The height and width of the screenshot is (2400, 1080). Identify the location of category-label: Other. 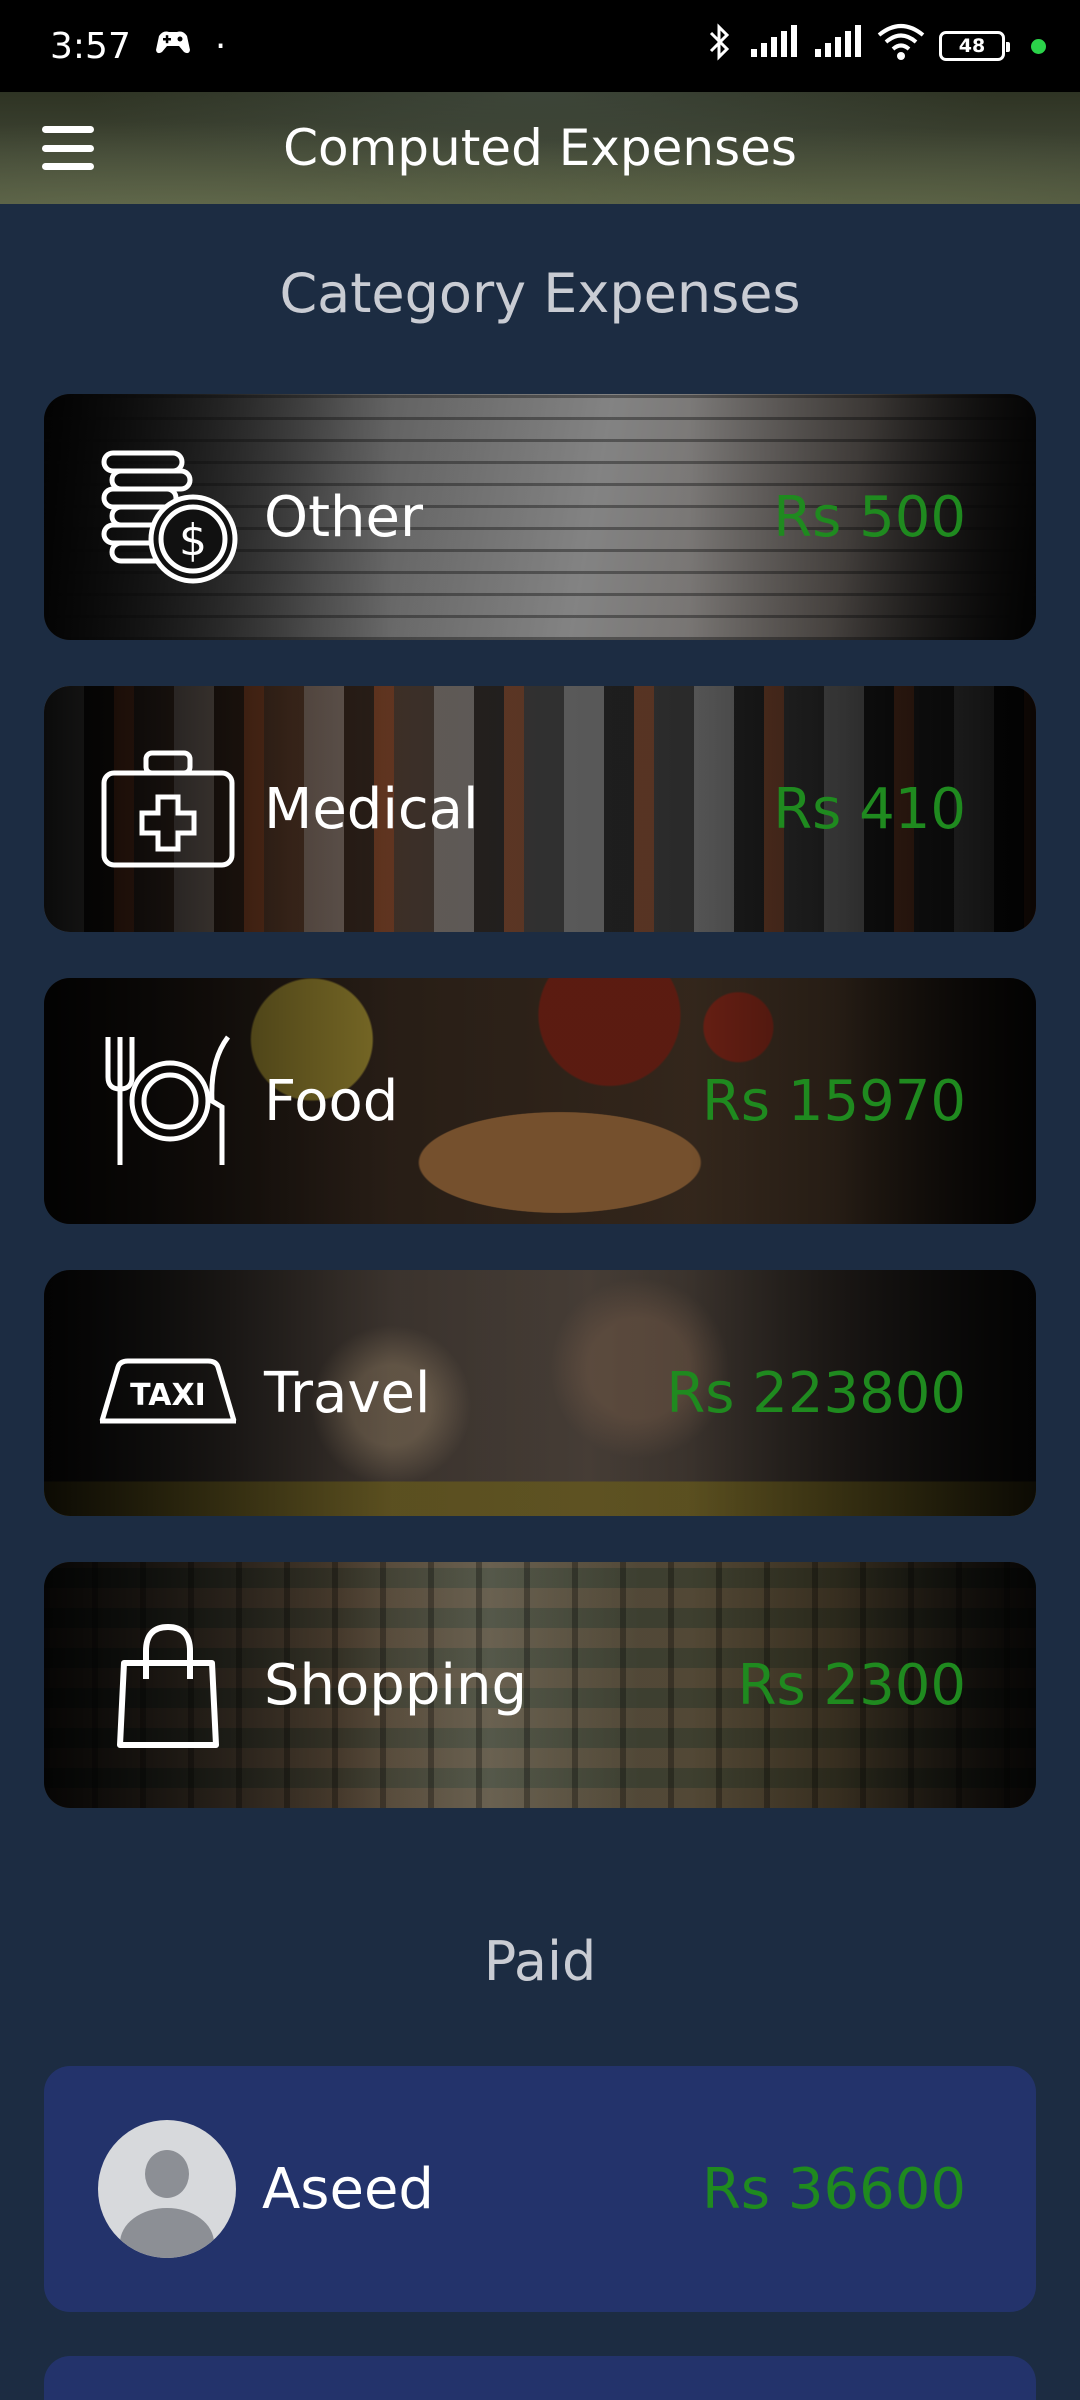
(344, 517).